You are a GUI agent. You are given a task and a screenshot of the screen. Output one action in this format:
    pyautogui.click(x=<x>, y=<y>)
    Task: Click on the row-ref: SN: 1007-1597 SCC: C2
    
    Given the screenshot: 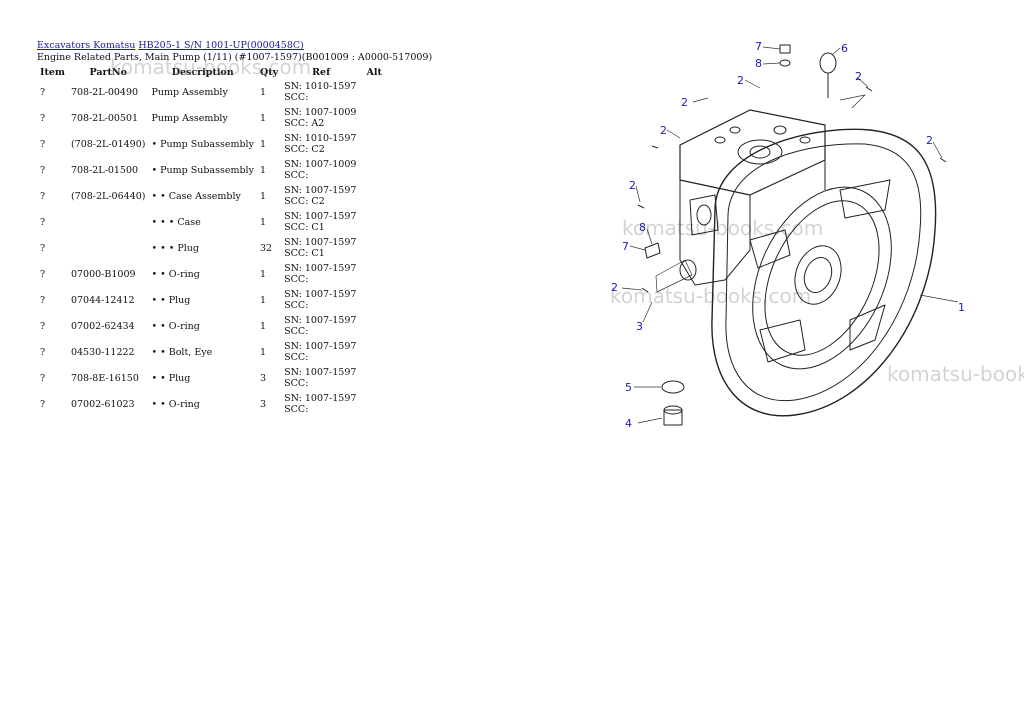 What is the action you would take?
    pyautogui.click(x=321, y=196)
    